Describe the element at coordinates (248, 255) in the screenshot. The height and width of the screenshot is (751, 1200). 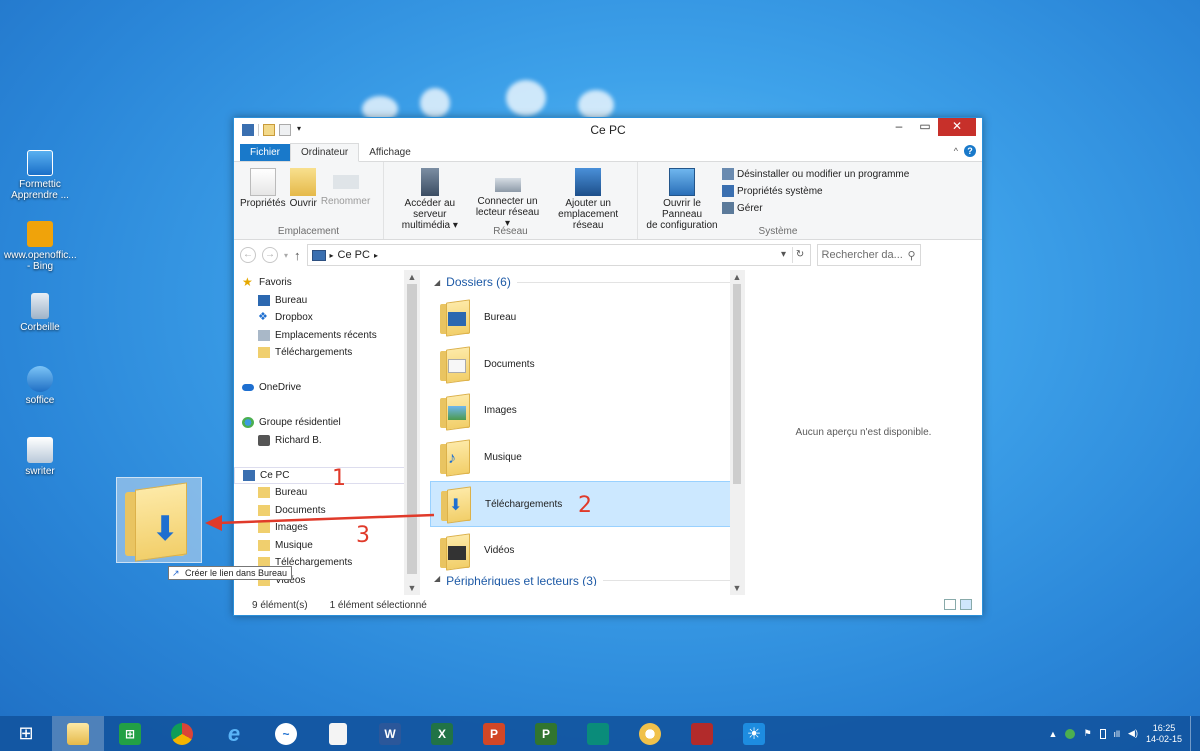
I see `back-button: ←` at that location.